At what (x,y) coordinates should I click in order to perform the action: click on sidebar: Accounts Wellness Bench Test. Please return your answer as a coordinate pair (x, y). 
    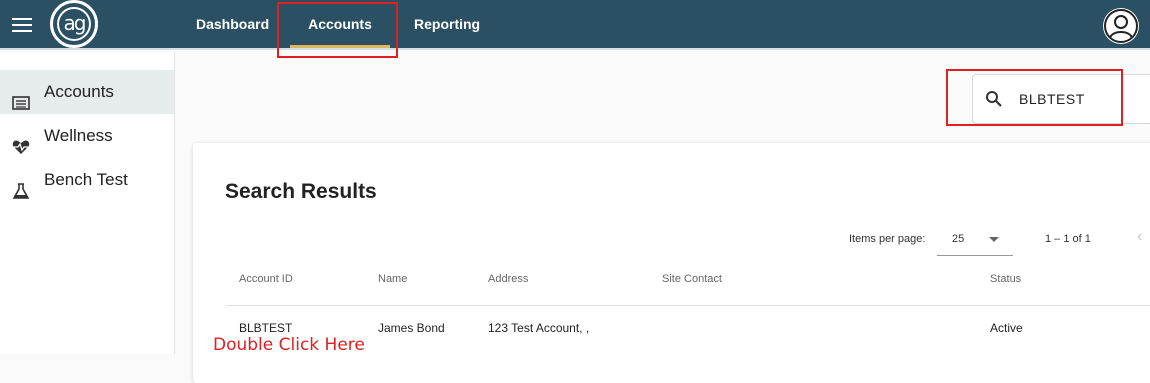
    Looking at the image, I should click on (87, 203).